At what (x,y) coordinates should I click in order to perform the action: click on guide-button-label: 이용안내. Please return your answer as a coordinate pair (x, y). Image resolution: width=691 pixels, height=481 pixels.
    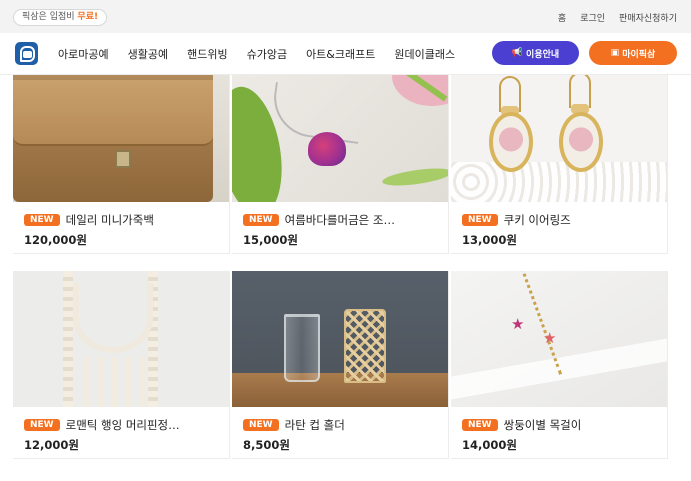
    Looking at the image, I should click on (543, 54).